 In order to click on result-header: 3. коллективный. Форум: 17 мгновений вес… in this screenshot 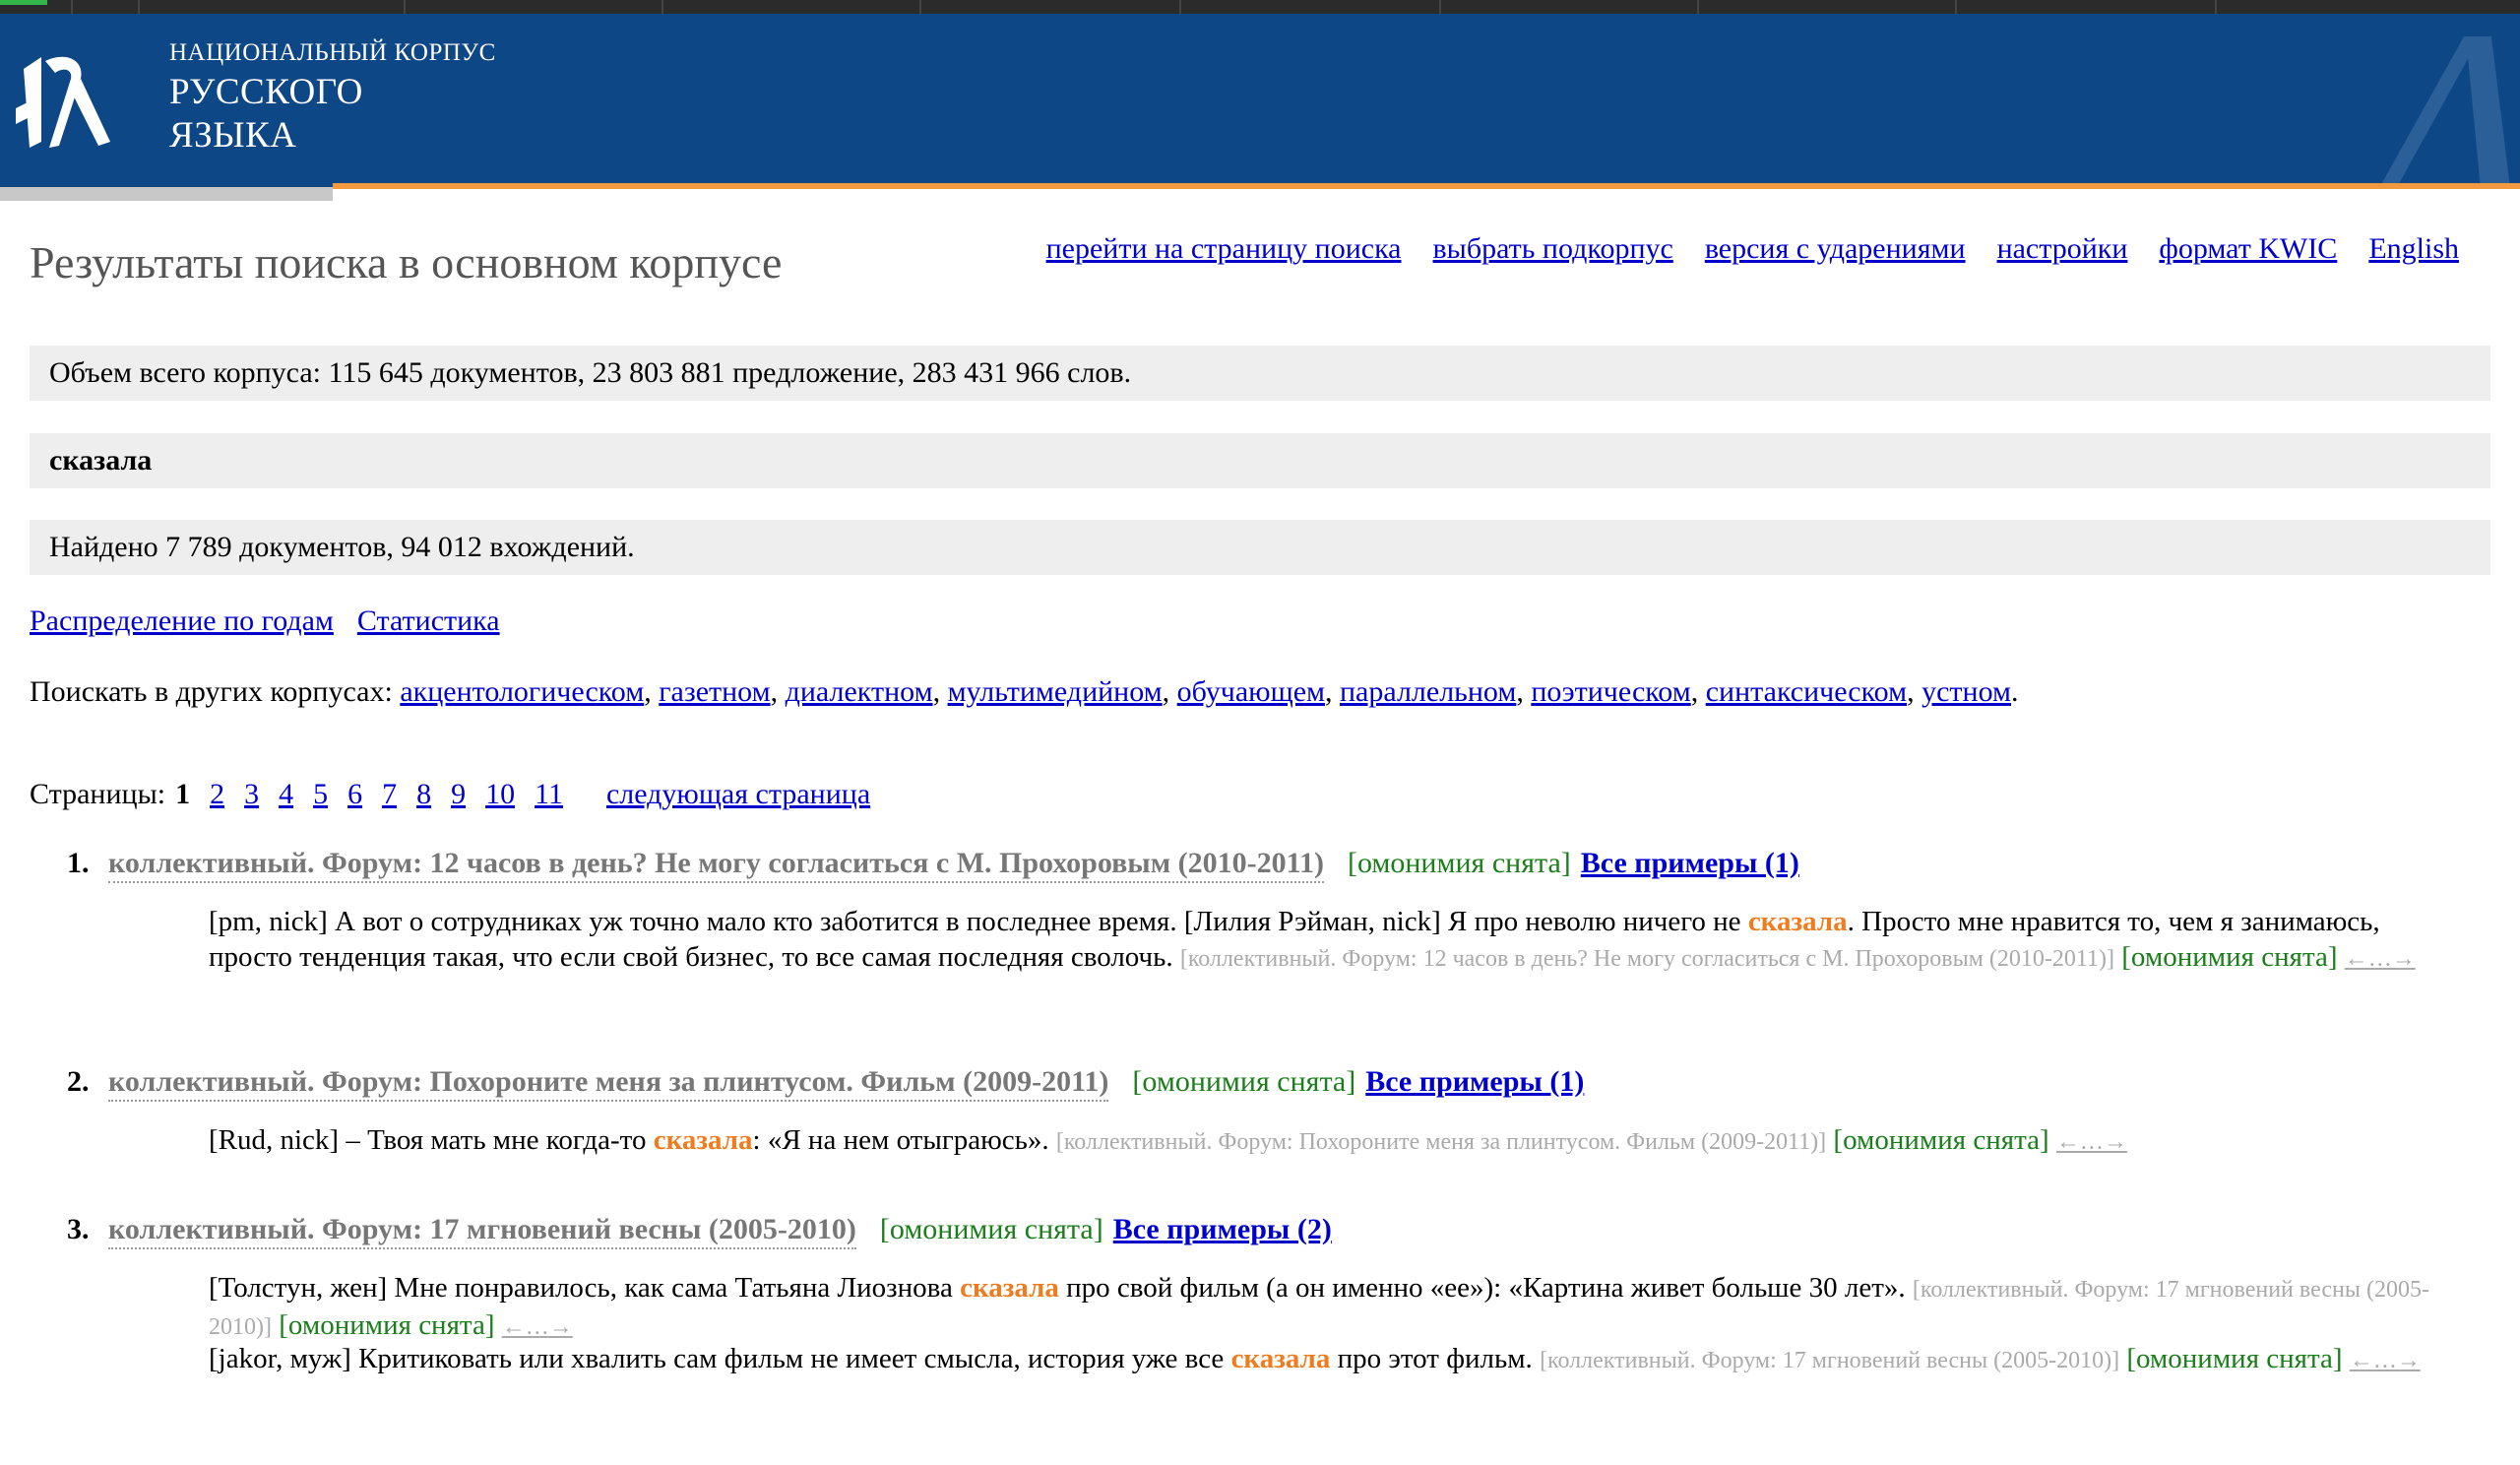, I will do `click(699, 1231)`.